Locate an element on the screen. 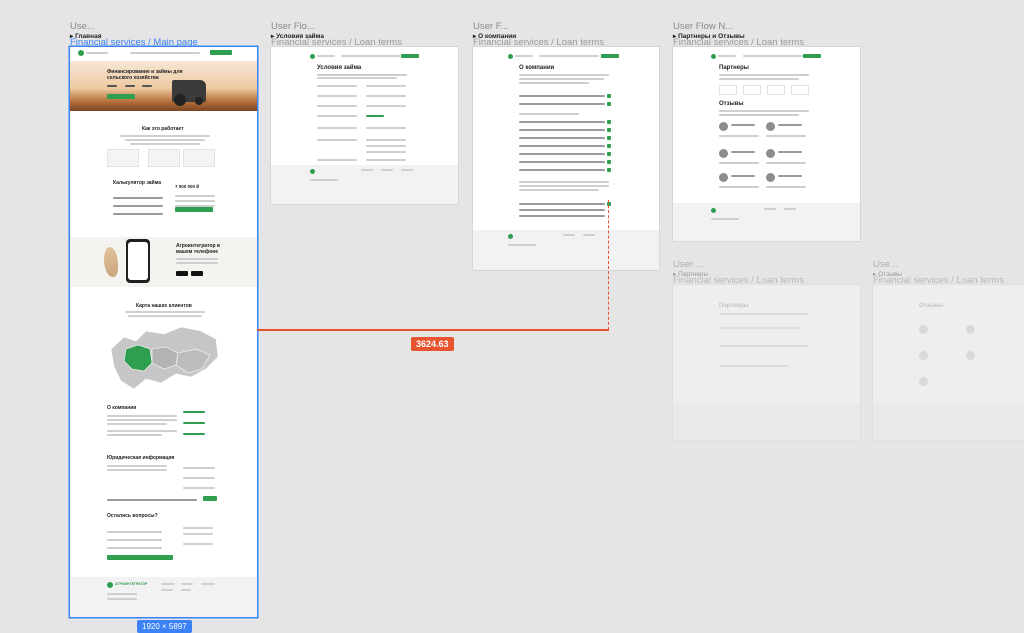 Image resolution: width=1024 pixels, height=633 pixels. google-play-button is located at coordinates (197, 273).